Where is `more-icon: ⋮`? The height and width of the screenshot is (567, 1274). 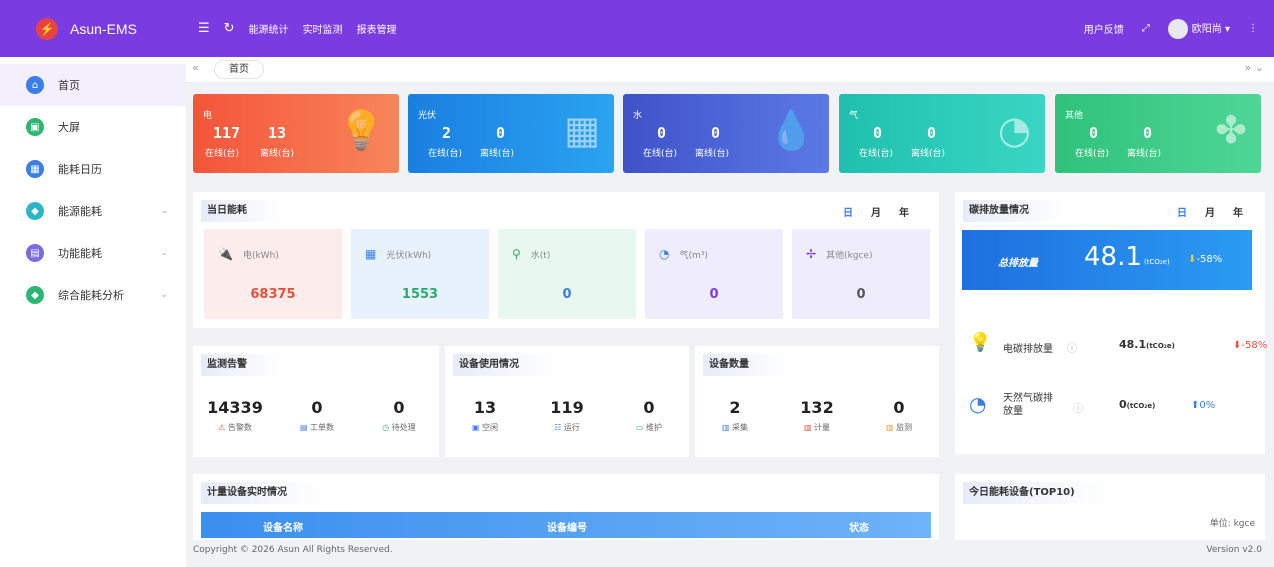 more-icon: ⋮ is located at coordinates (1253, 28).